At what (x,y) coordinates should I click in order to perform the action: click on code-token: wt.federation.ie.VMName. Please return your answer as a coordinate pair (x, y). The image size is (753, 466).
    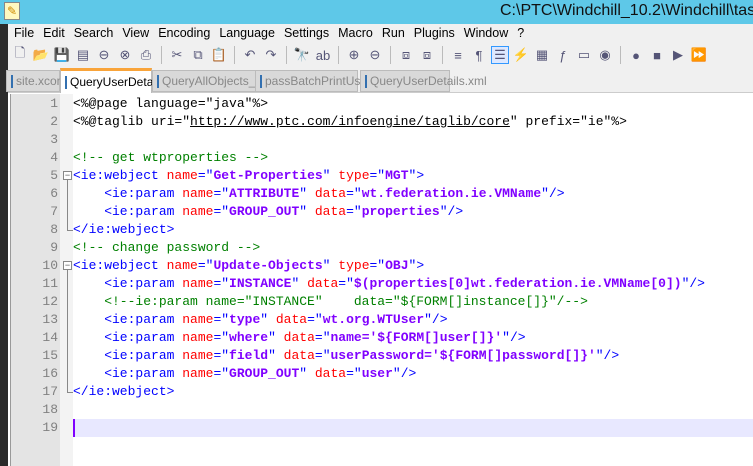
    Looking at the image, I should click on (451, 193).